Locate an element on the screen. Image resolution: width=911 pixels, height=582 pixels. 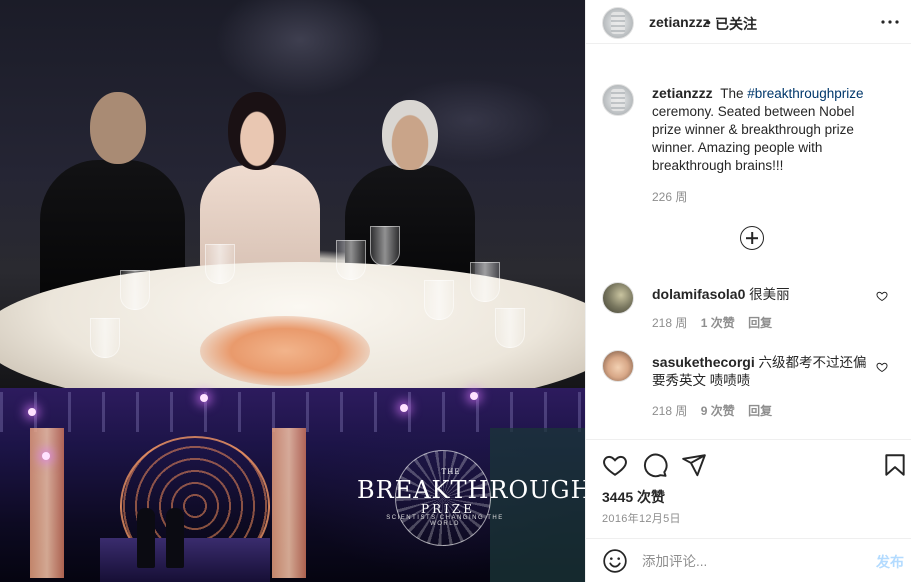
add-comment-input is located at coordinates (747, 561).